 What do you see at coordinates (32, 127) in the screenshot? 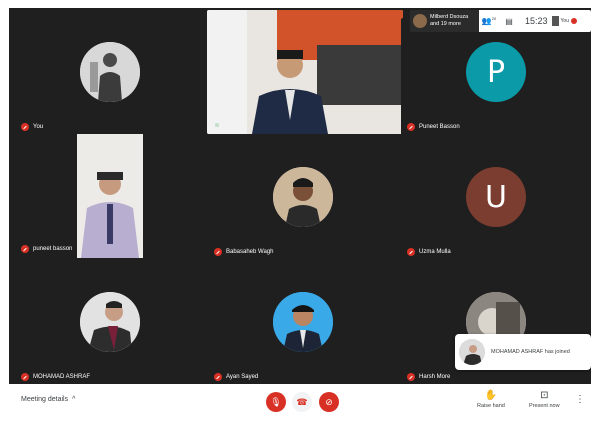
I see `participant-name-label: You` at bounding box center [32, 127].